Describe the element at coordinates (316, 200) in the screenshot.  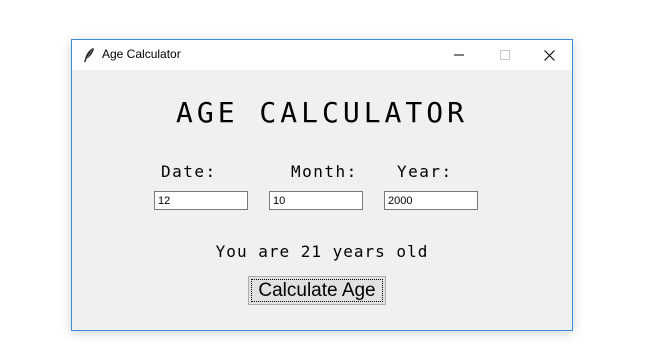
I see `month-input` at that location.